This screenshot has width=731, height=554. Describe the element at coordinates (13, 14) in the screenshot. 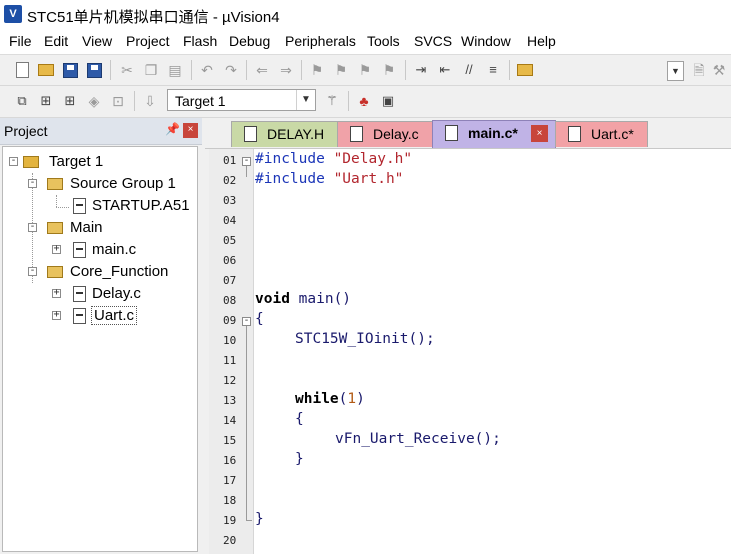

I see `uv4-app-icon: V` at that location.